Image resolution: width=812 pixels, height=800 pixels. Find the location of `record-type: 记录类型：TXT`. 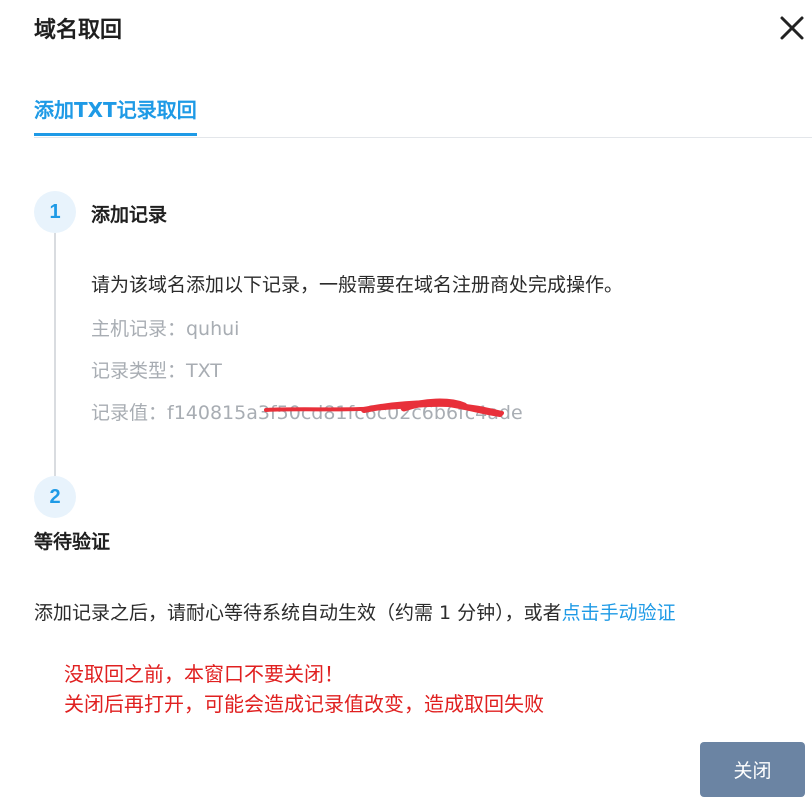

record-type: 记录类型：TXT is located at coordinates (156, 371).